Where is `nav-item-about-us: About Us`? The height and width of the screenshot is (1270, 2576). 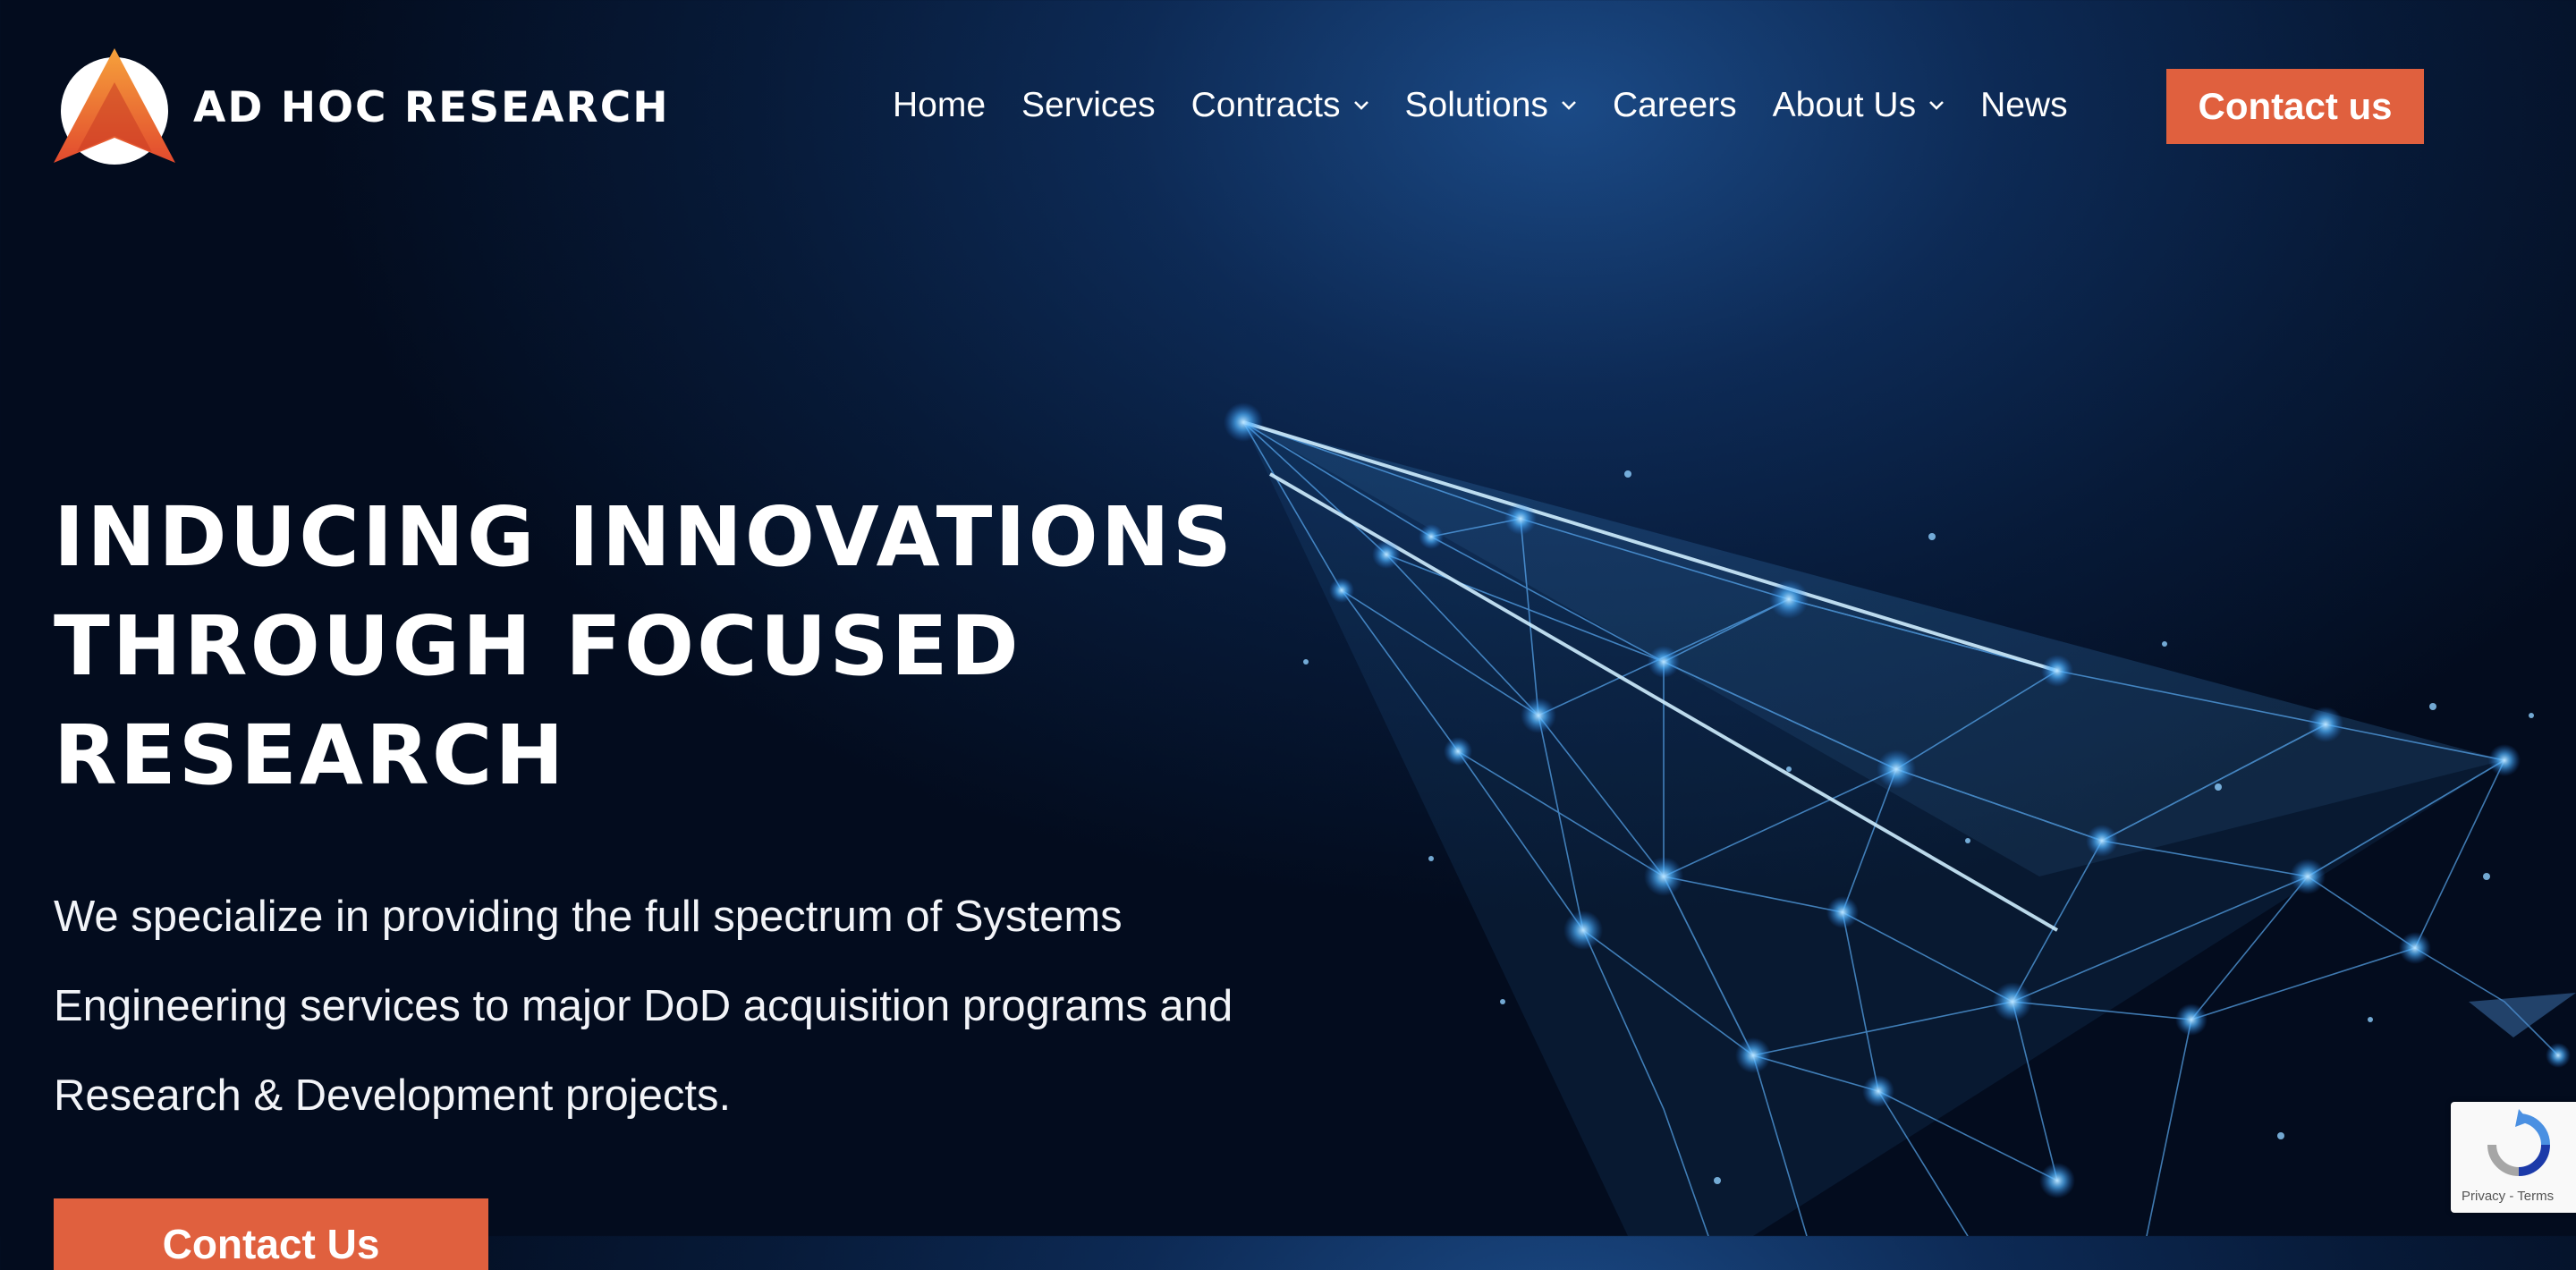 nav-item-about-us: About Us is located at coordinates (1859, 105).